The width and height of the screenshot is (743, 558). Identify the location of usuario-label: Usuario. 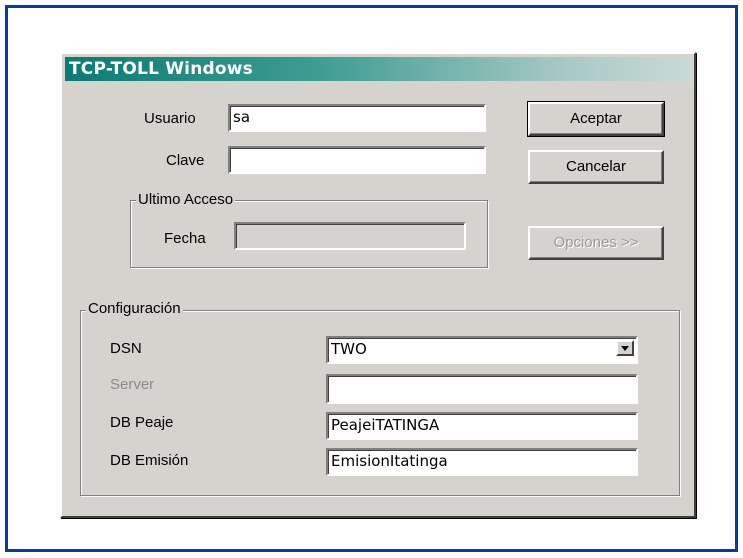
(170, 118).